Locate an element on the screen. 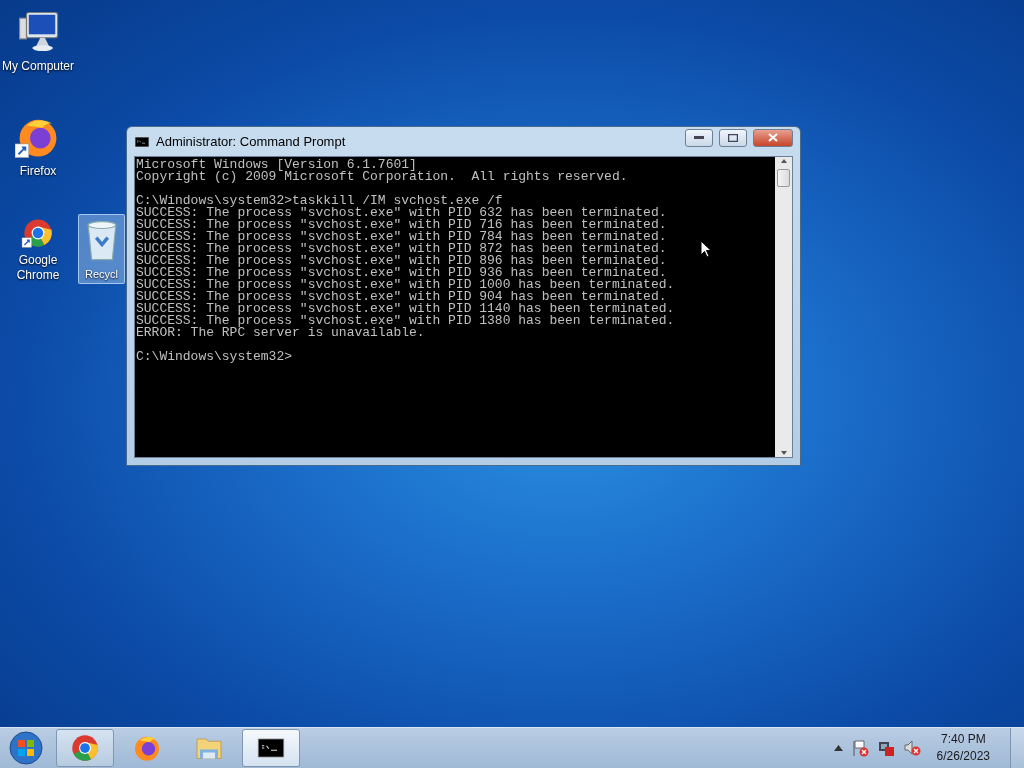 The width and height of the screenshot is (1024, 768). console-line: SUCCESS: The process "svchost.exe" with PID 1000 has been terminated. is located at coordinates (405, 285).